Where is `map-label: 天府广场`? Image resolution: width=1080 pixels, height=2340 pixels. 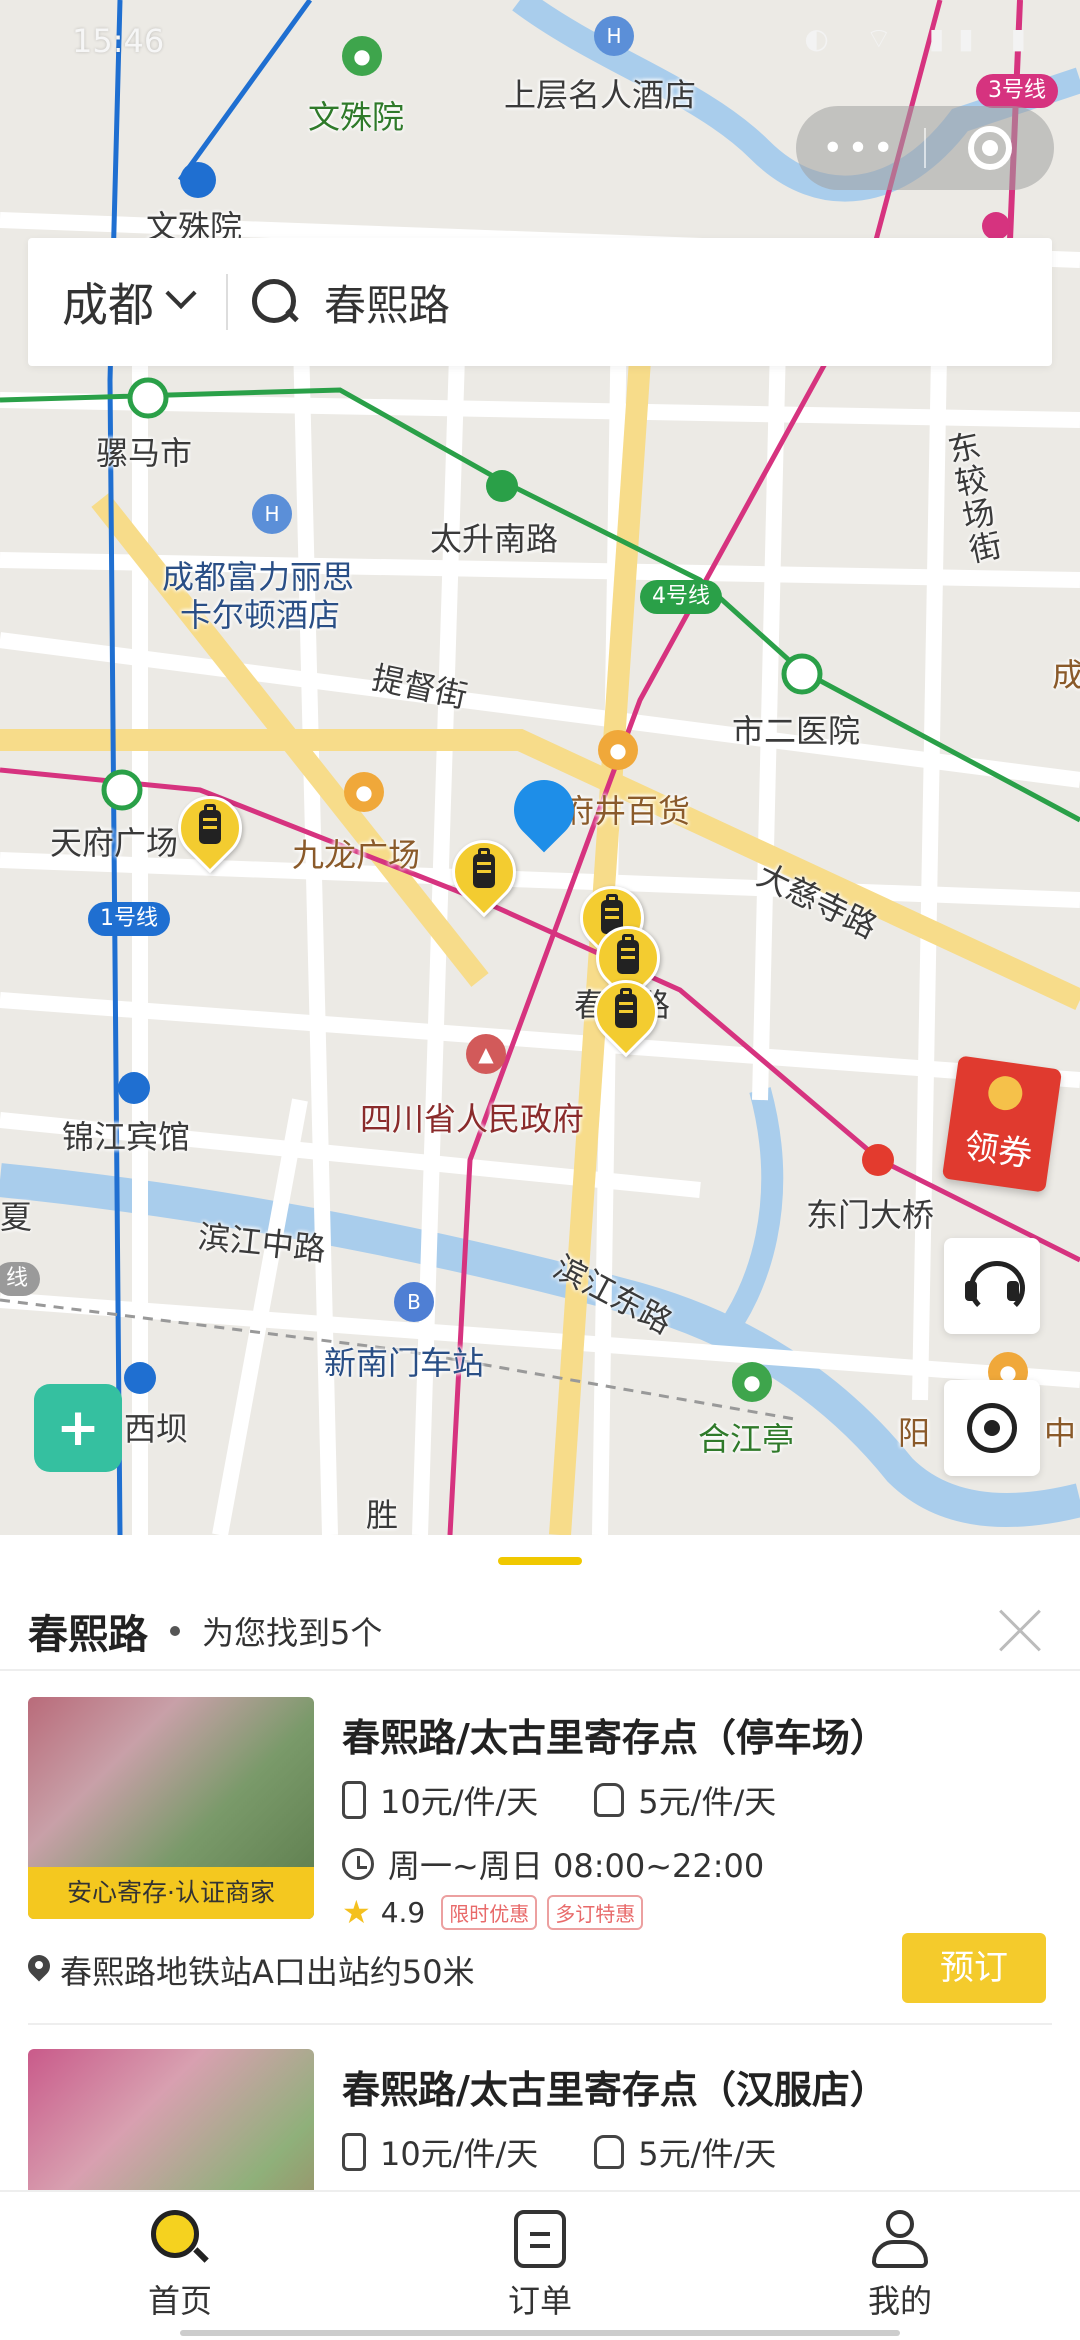
map-label: 天府广场 is located at coordinates (114, 843).